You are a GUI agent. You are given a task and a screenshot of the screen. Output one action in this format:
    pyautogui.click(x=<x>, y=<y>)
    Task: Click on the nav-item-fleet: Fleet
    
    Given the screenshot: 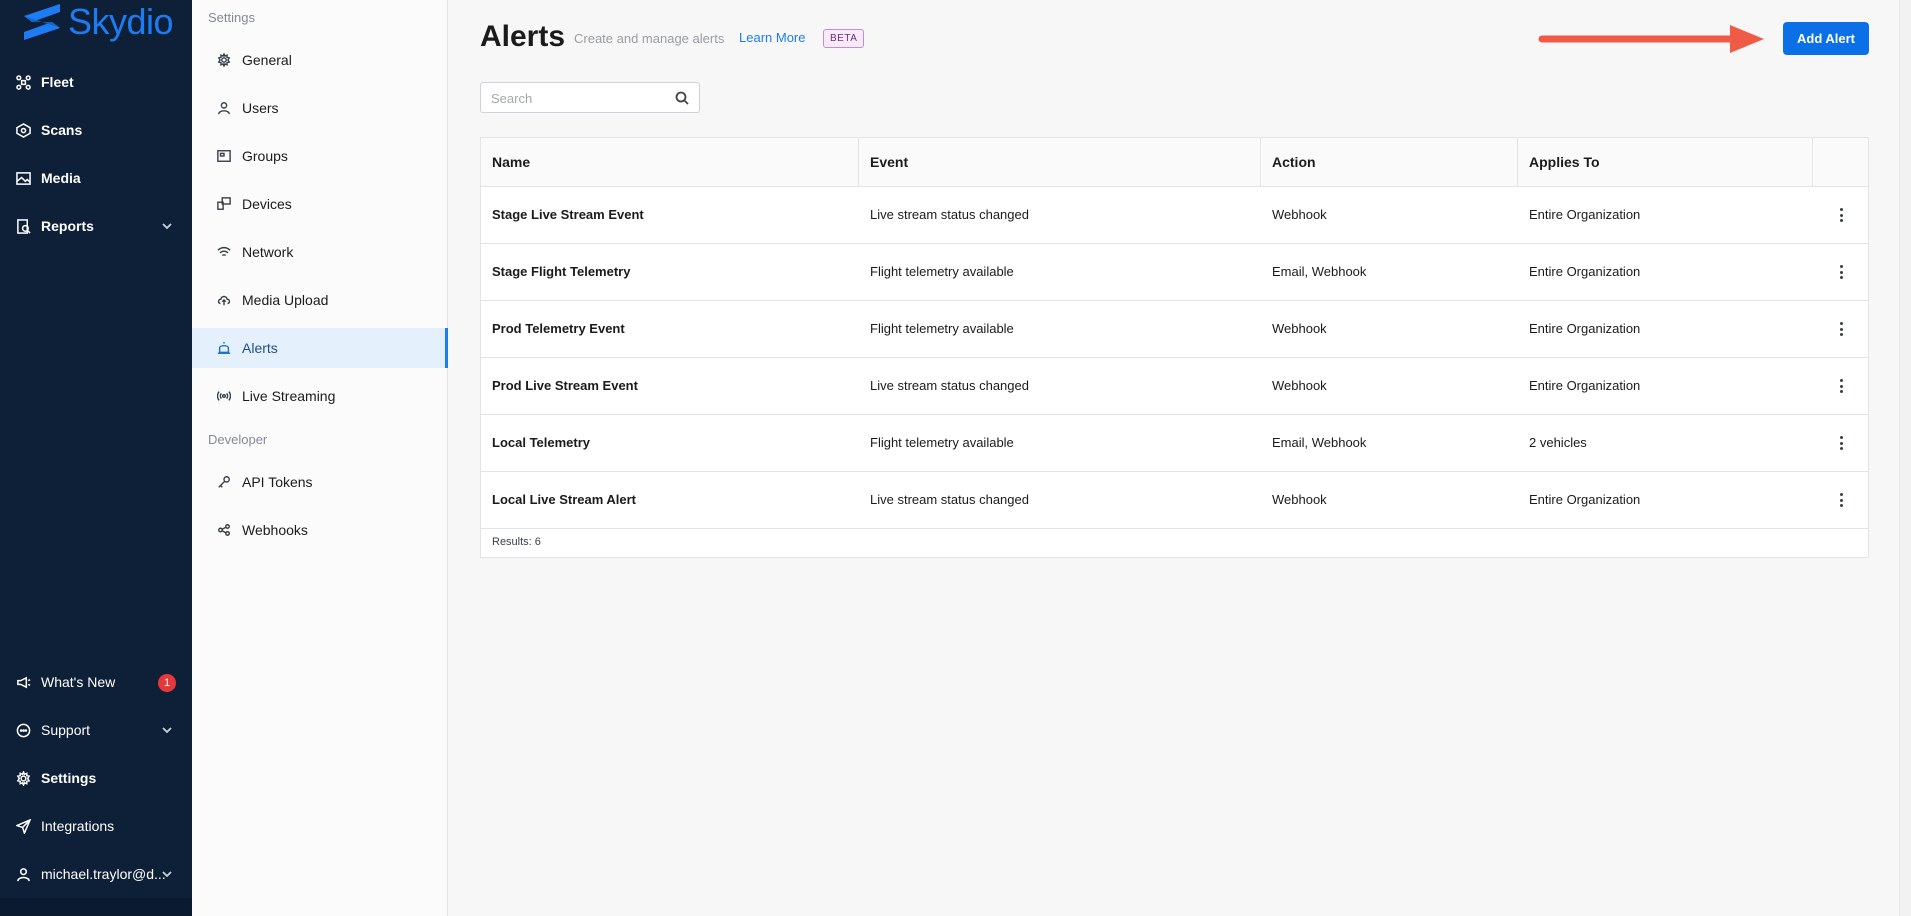 What is the action you would take?
    pyautogui.click(x=96, y=82)
    